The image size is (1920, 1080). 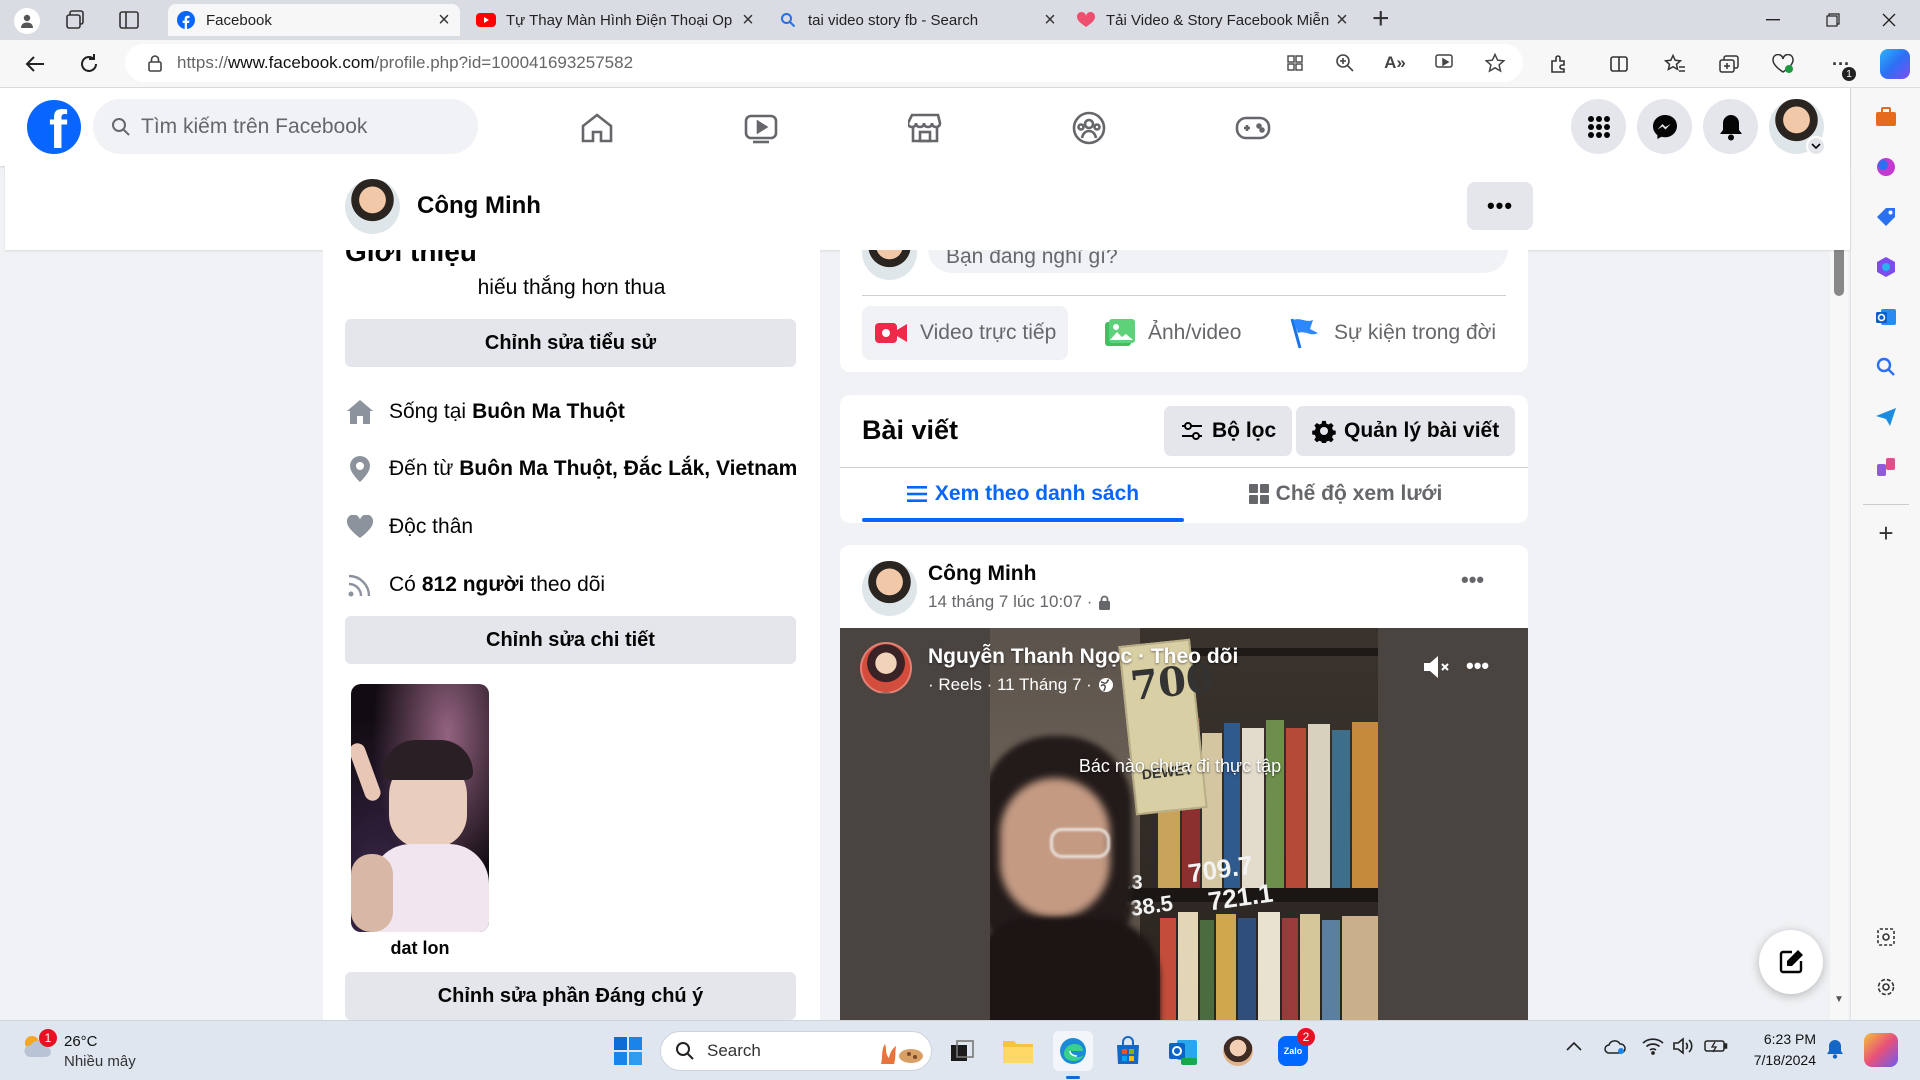 What do you see at coordinates (1886, 267) in the screenshot?
I see `office-icon` at bounding box center [1886, 267].